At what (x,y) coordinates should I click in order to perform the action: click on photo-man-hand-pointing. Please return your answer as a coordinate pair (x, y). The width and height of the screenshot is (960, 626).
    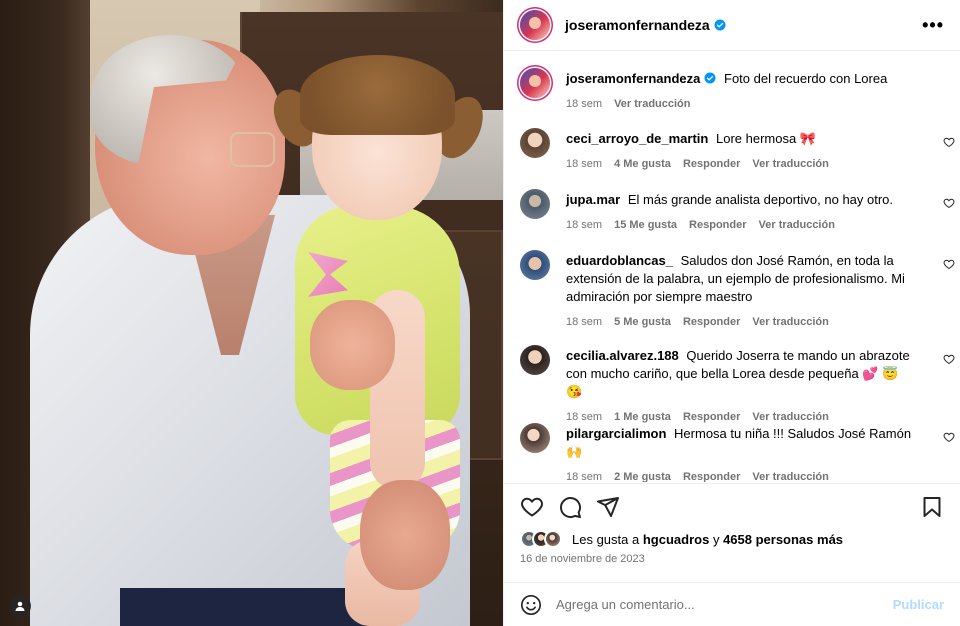
    Looking at the image, I should click on (352, 345).